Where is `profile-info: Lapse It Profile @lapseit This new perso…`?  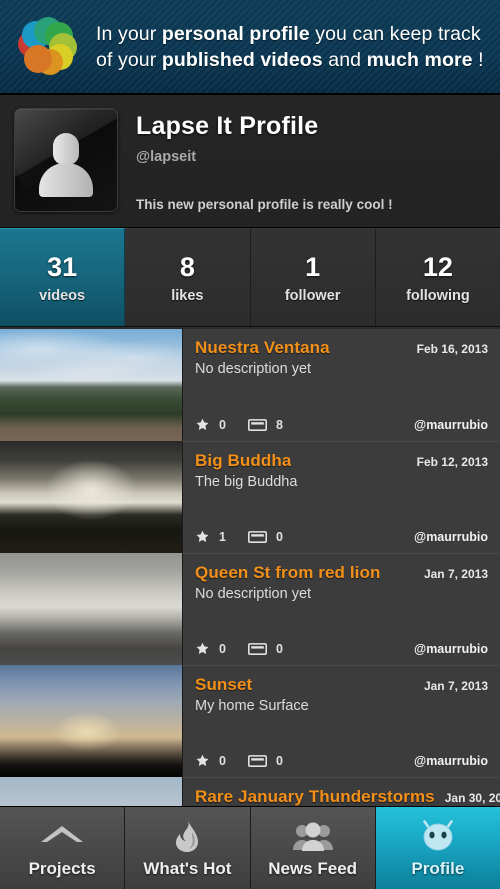
profile-info: Lapse It Profile @lapseit This new perso… is located at coordinates (255, 167).